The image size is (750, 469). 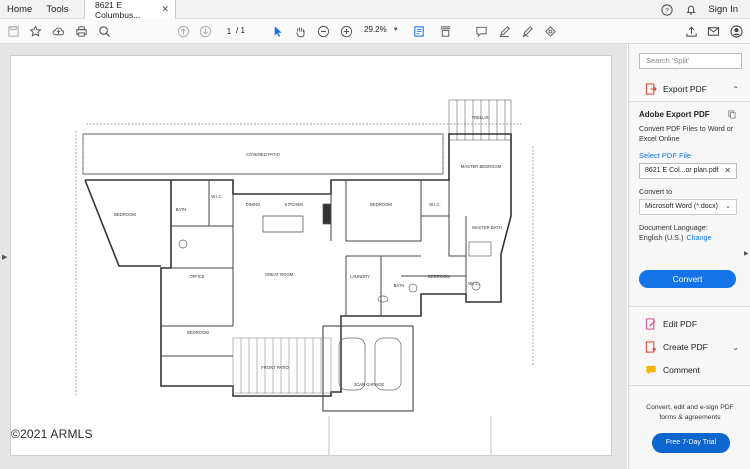 I want to click on selected-file-field: 8621 E Col...or plan.pdf ✕, so click(x=688, y=171).